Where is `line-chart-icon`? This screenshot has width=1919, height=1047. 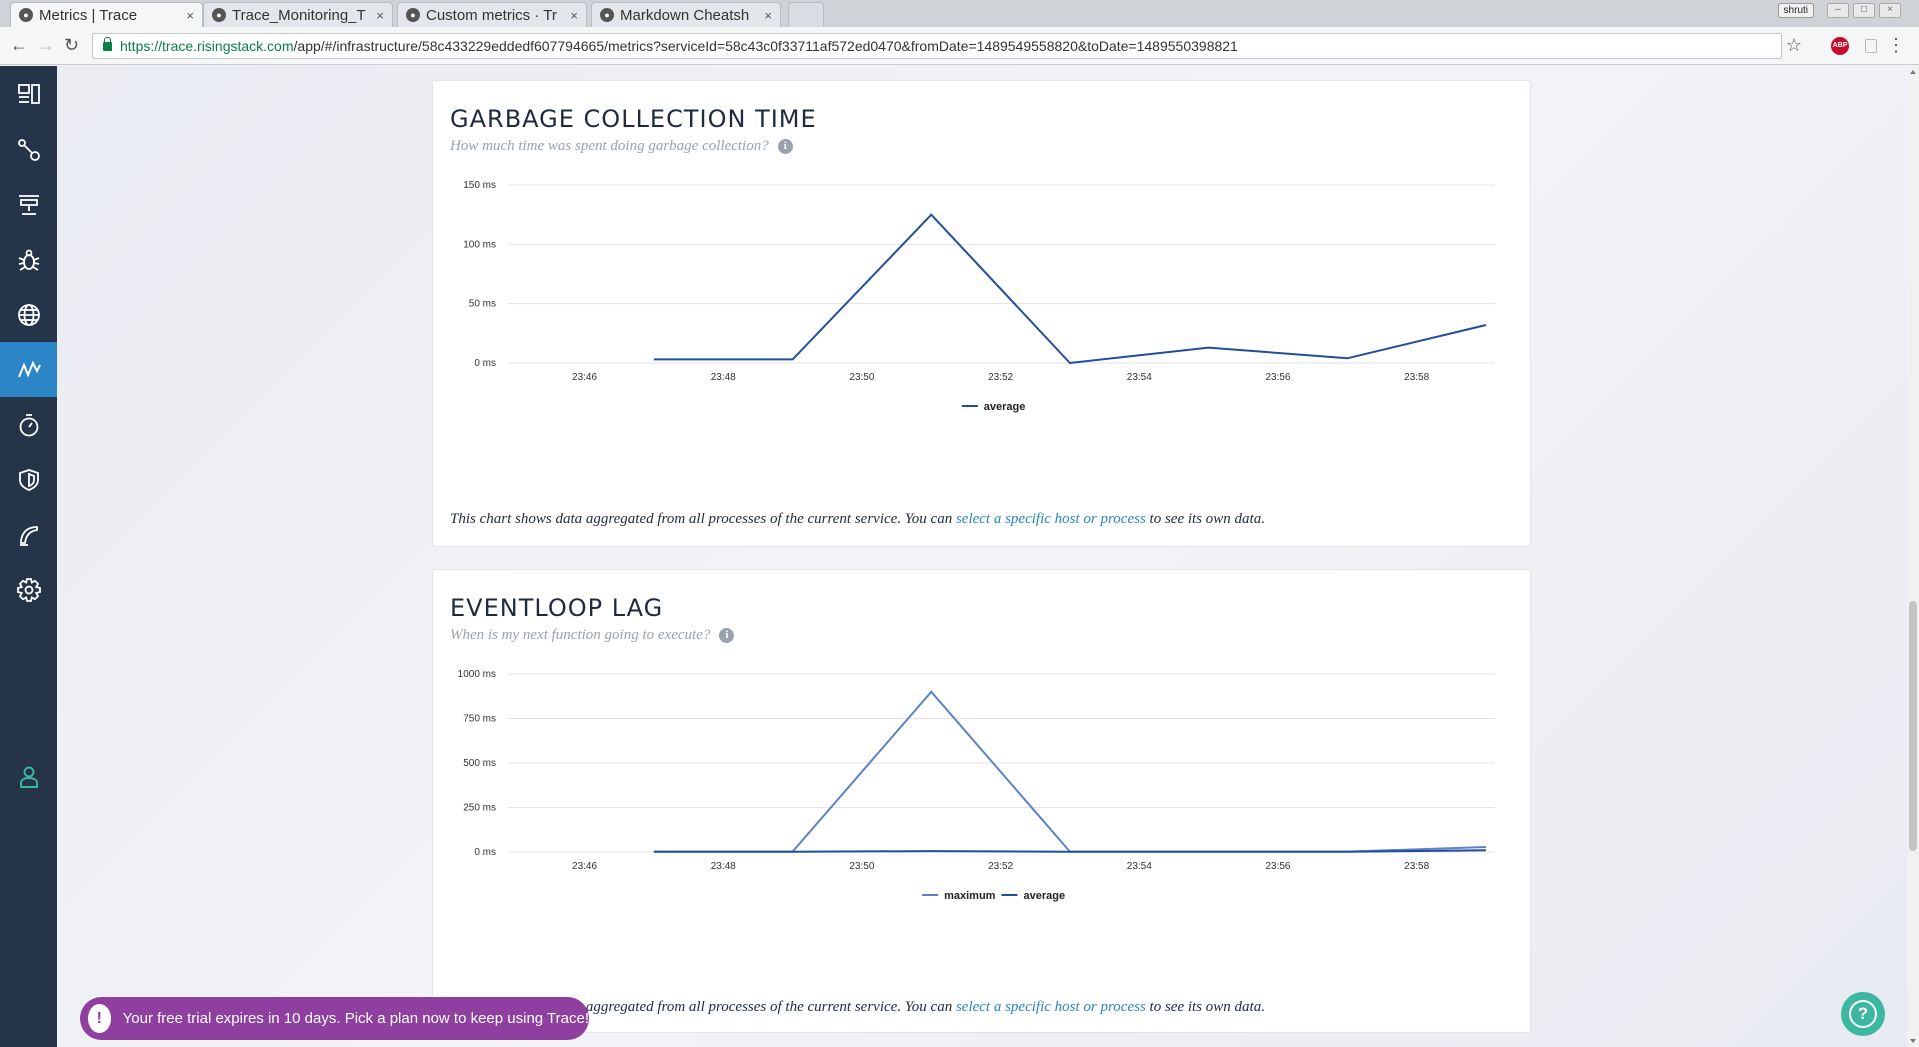 line-chart-icon is located at coordinates (29, 369).